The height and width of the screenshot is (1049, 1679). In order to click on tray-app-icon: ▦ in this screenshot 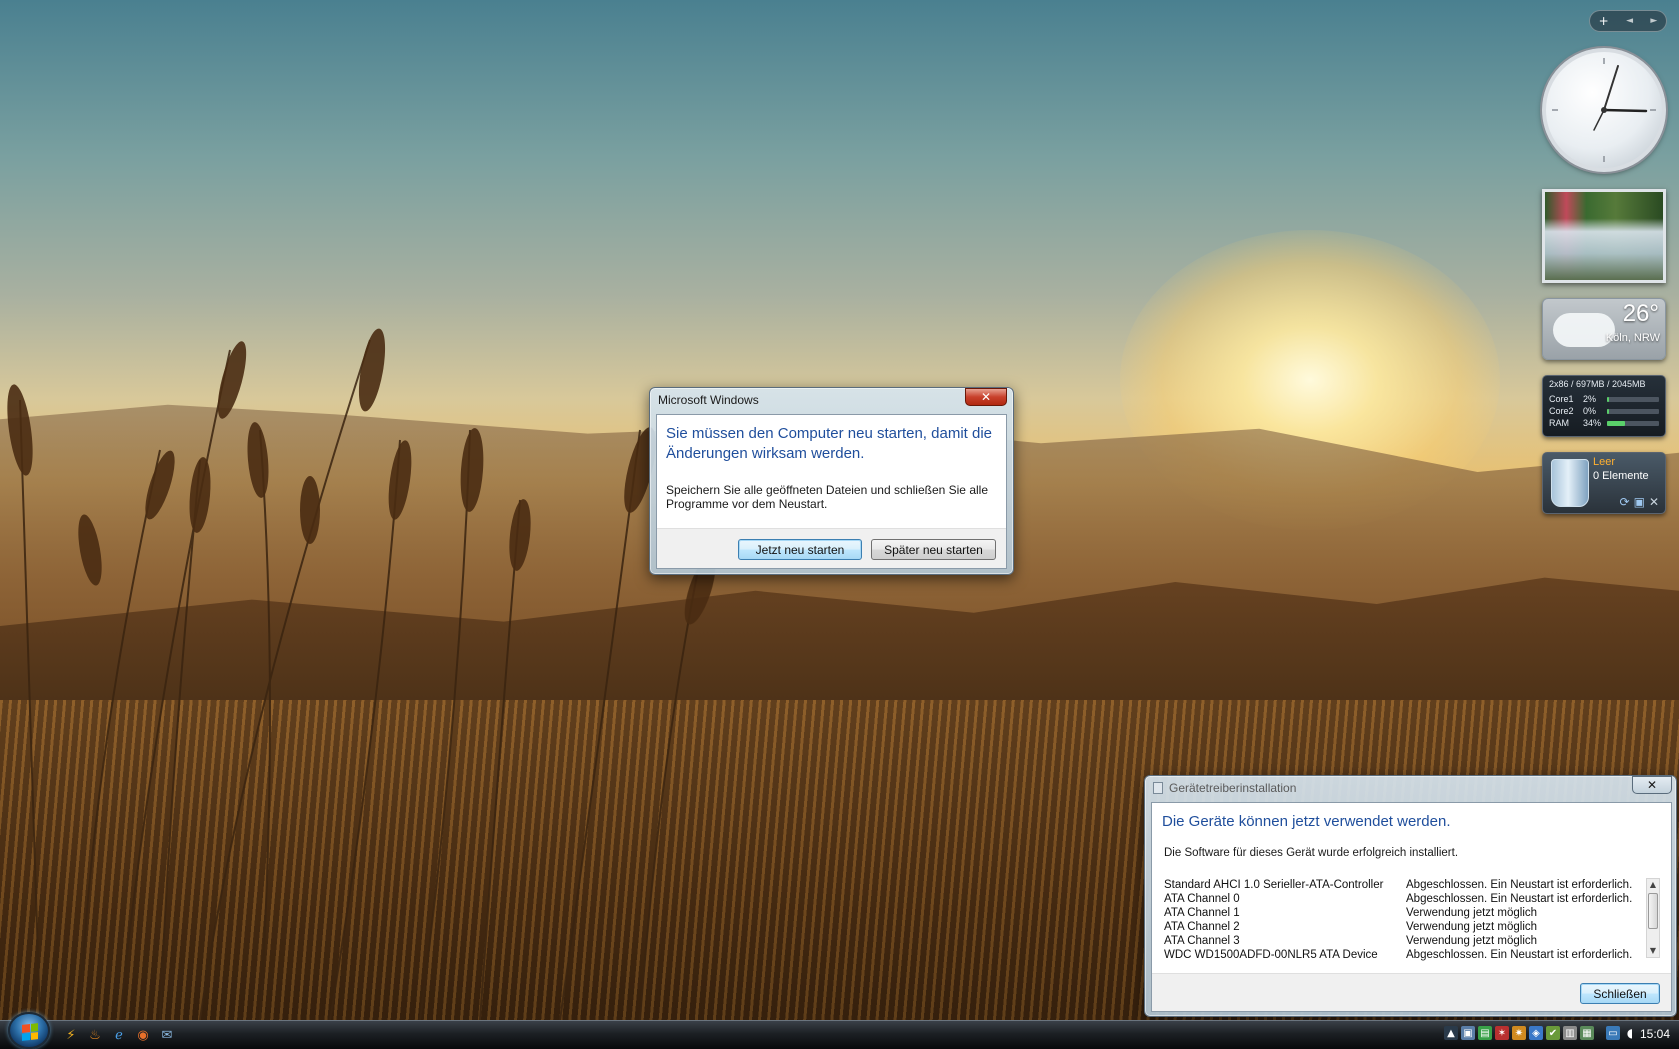, I will do `click(1587, 1033)`.